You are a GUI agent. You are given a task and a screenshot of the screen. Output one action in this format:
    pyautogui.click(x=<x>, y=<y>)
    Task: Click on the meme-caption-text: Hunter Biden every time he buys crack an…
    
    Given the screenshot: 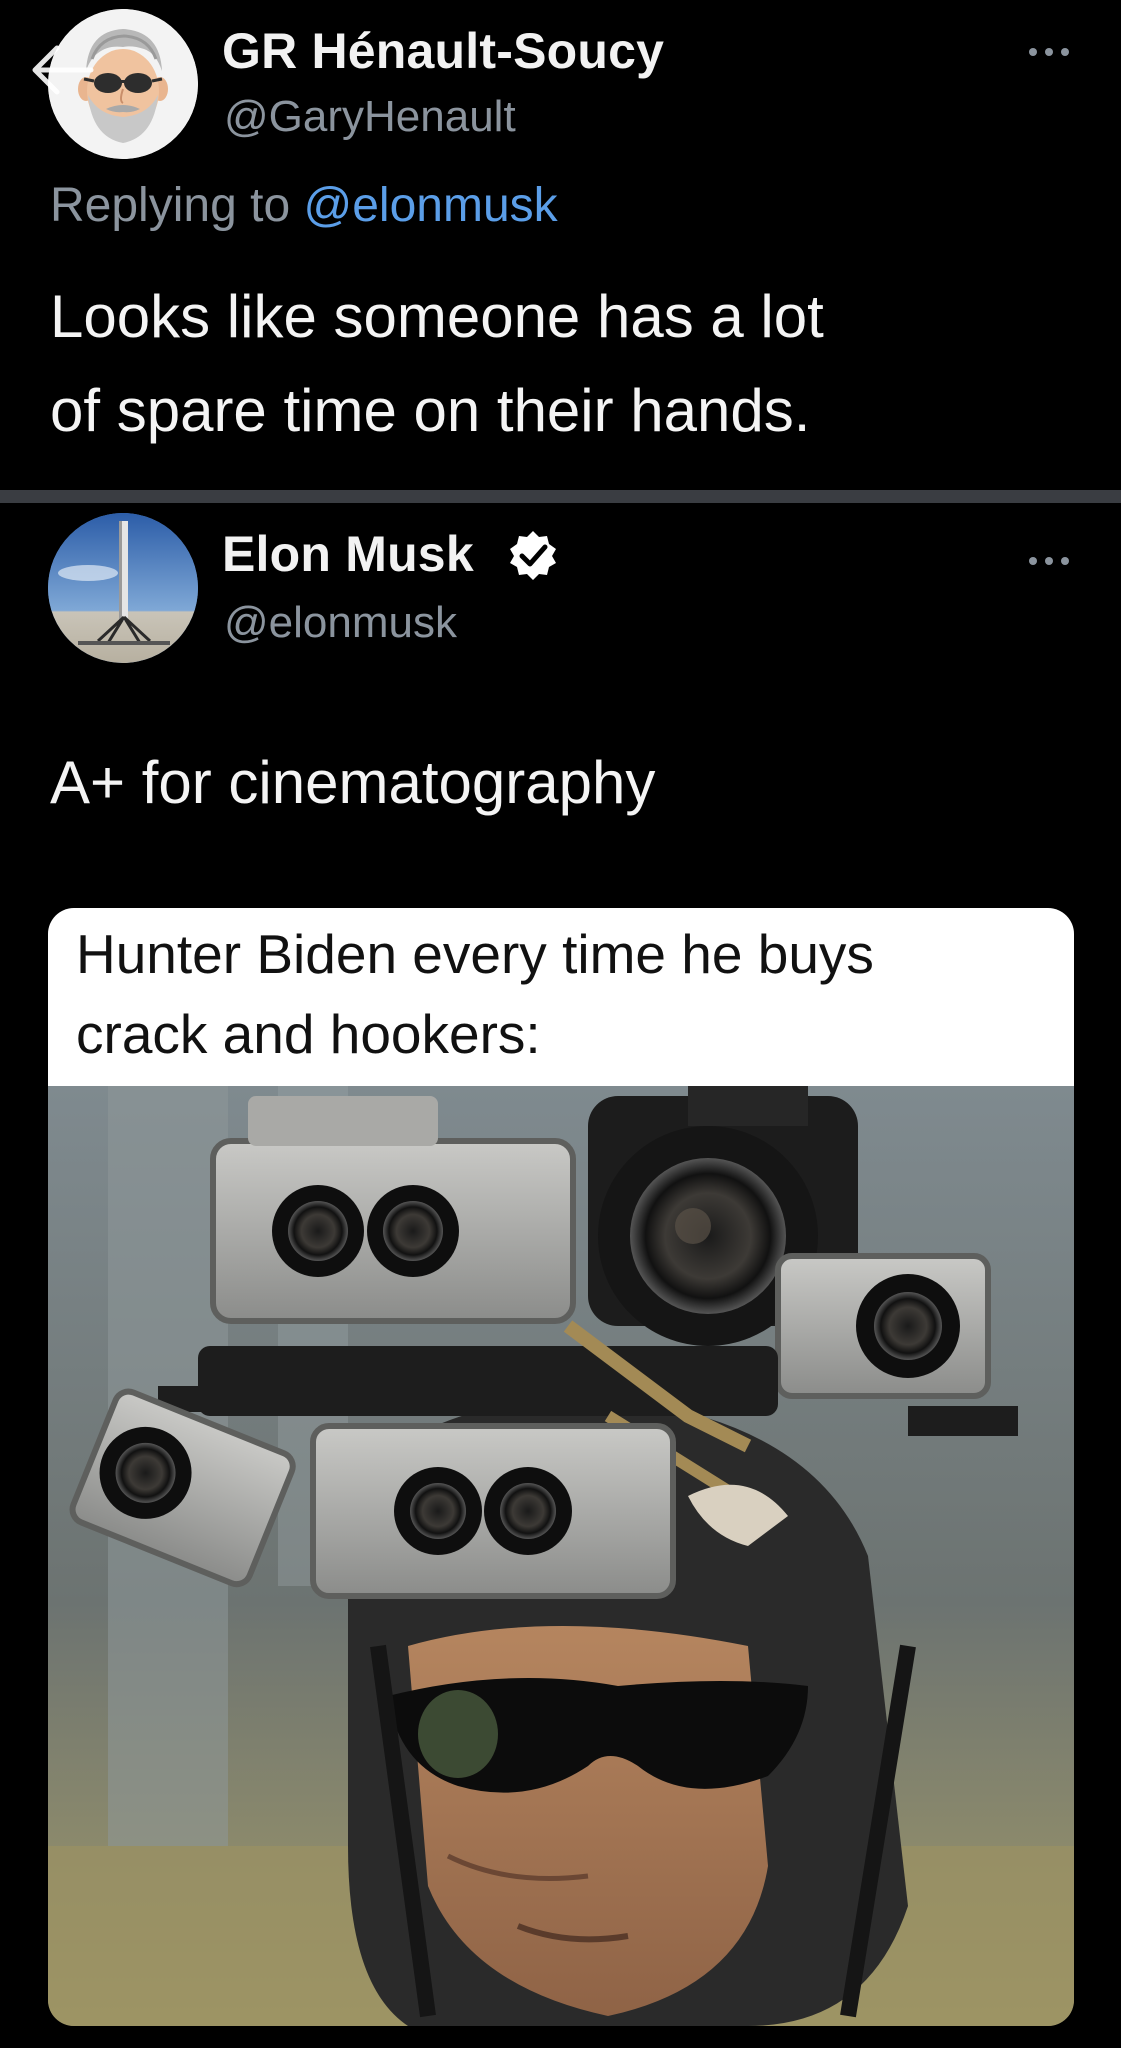 What is the action you would take?
    pyautogui.click(x=475, y=994)
    